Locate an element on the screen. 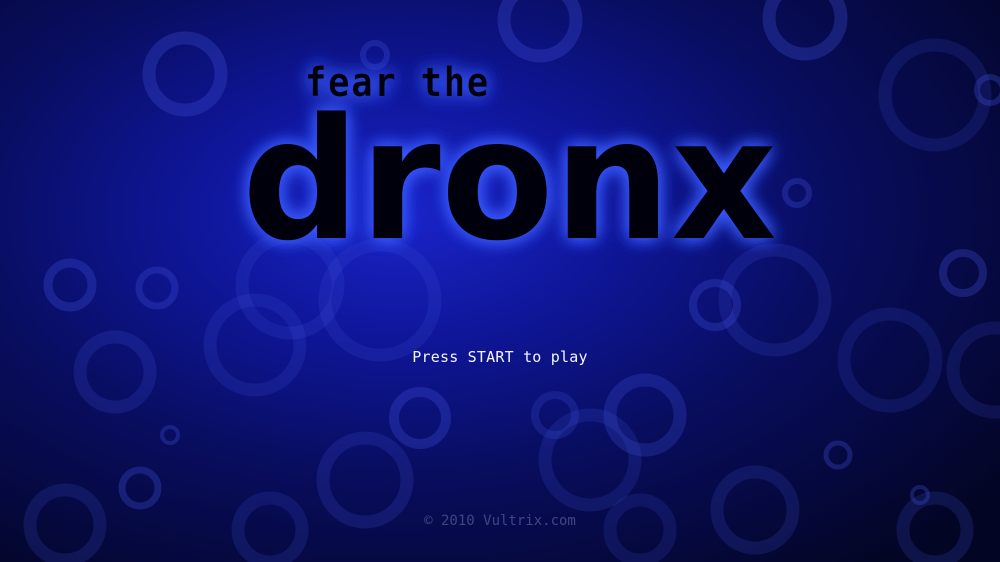 This screenshot has height=562, width=1000. press-start-prompt: Press START to play is located at coordinates (500, 357).